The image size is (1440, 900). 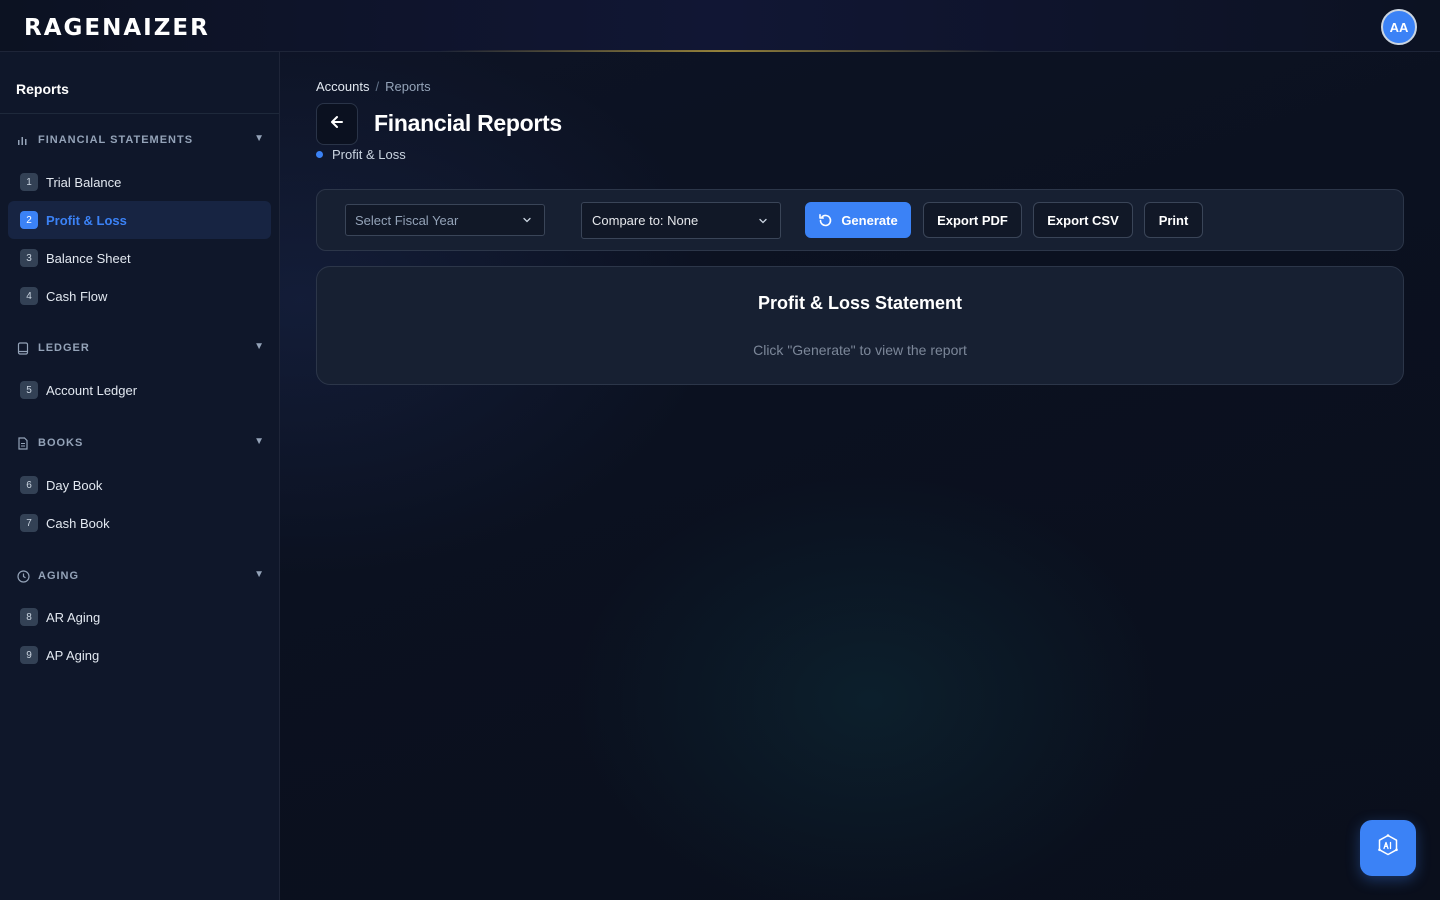 What do you see at coordinates (139, 83) in the screenshot?
I see `sidebar-title: Reports` at bounding box center [139, 83].